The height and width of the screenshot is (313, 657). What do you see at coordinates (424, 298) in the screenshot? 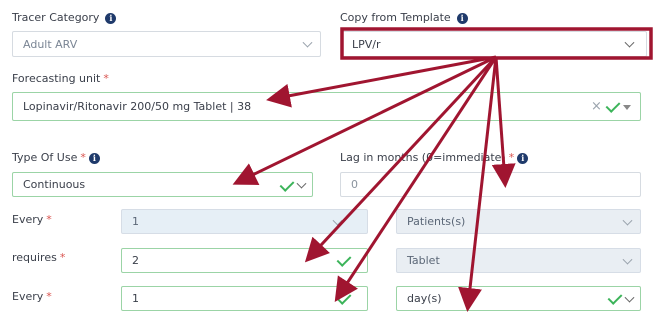
I see `every-day-unit: day(s)` at bounding box center [424, 298].